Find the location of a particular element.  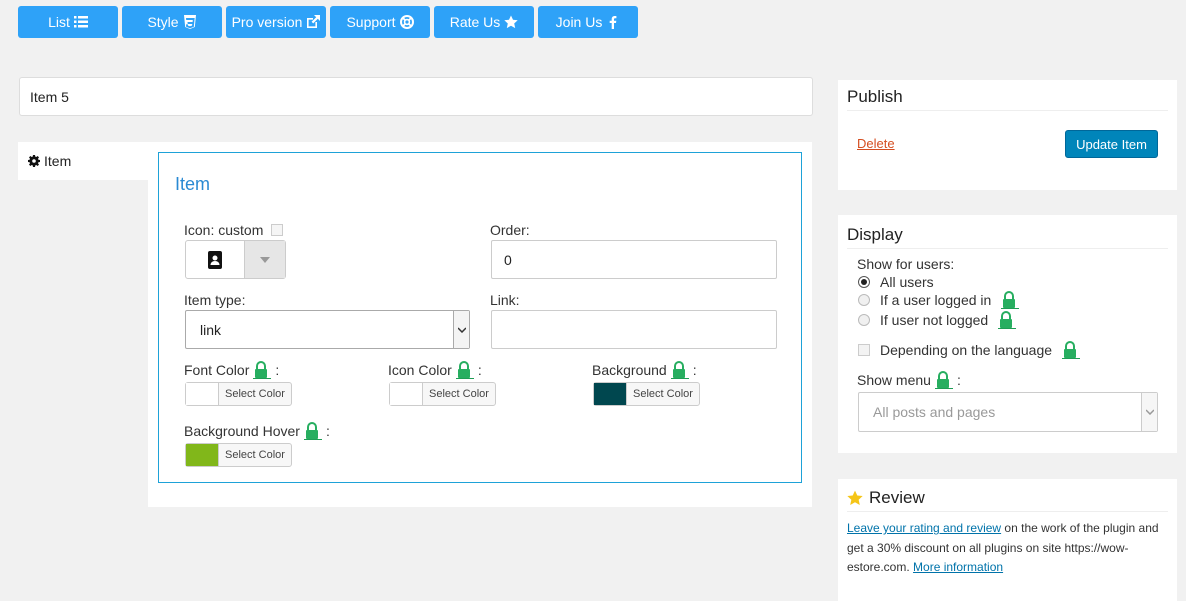

publish-divider is located at coordinates (1007, 110).